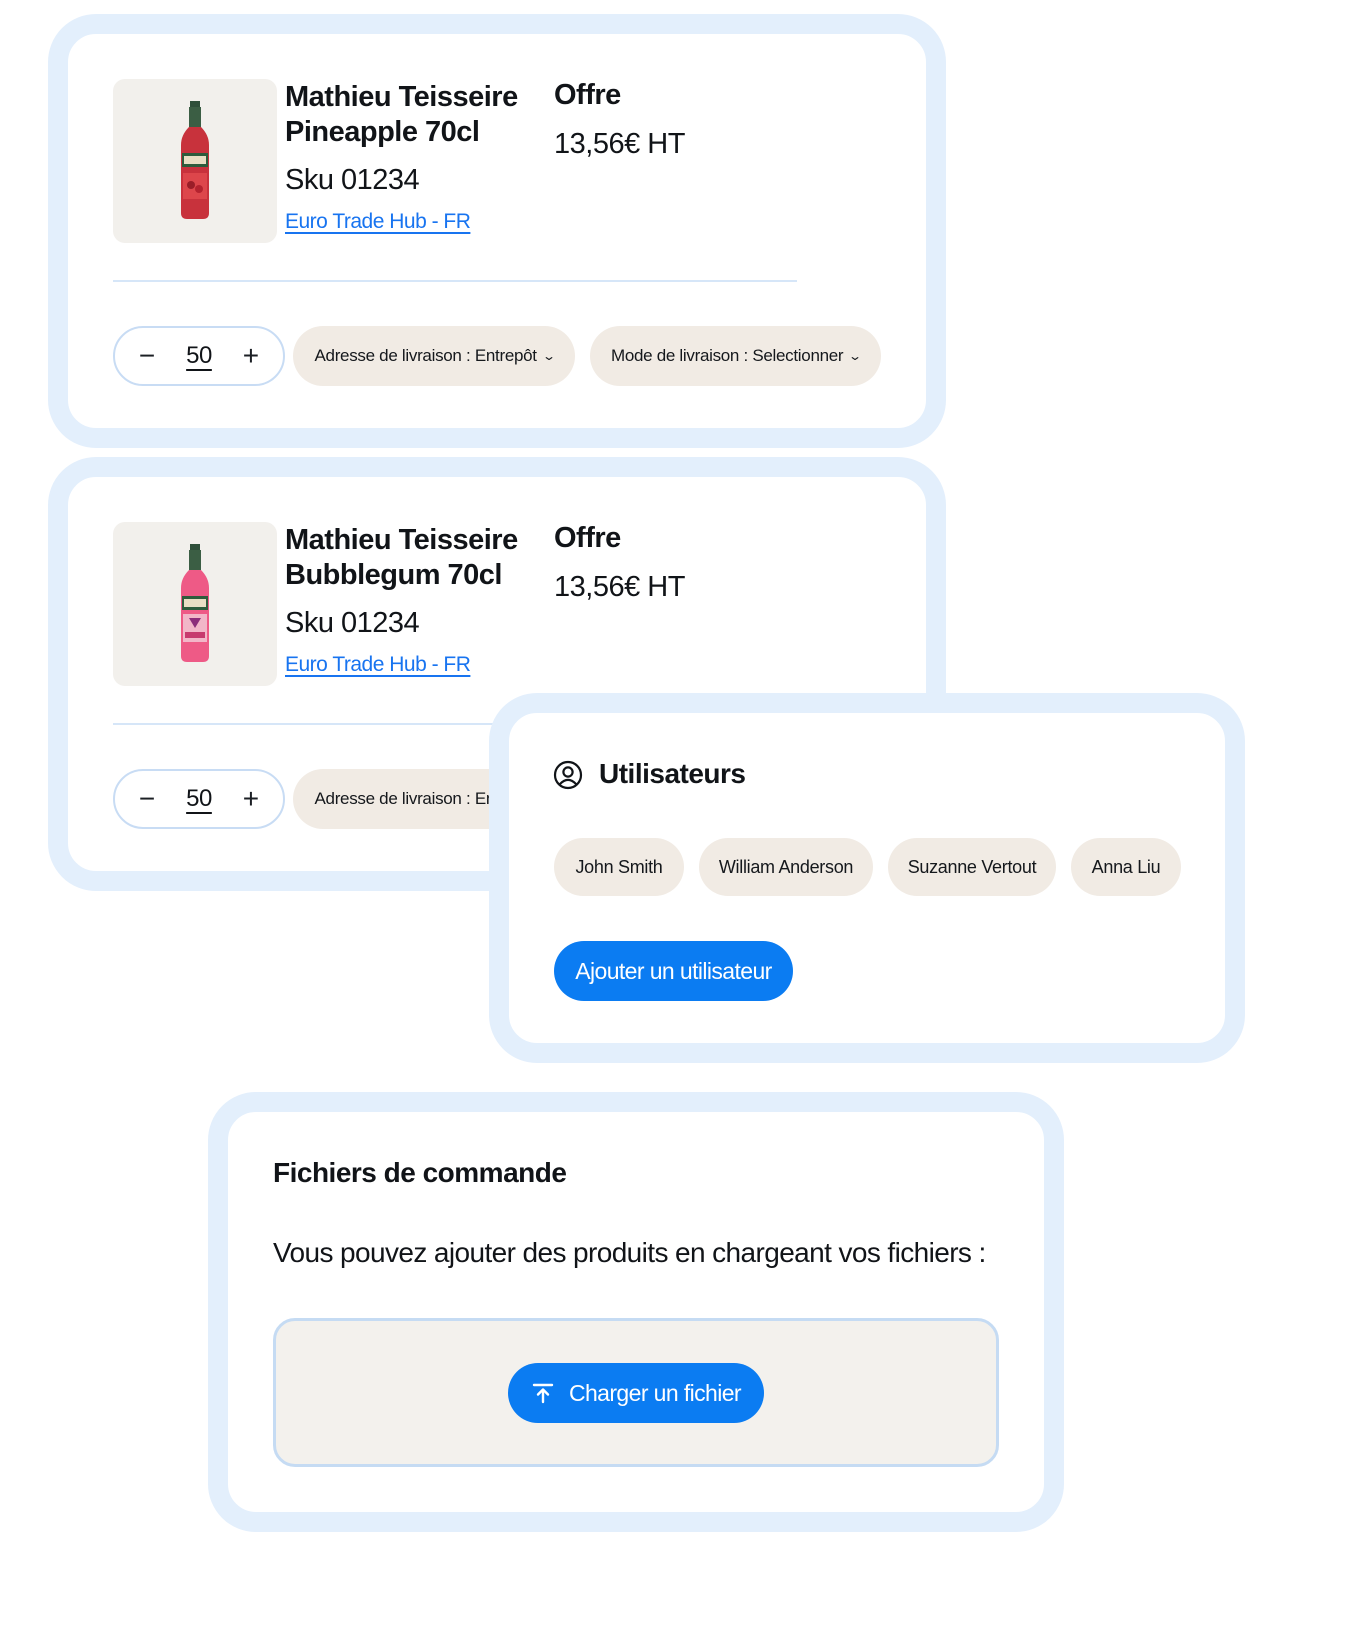  What do you see at coordinates (543, 1393) in the screenshot?
I see `upload-icon` at bounding box center [543, 1393].